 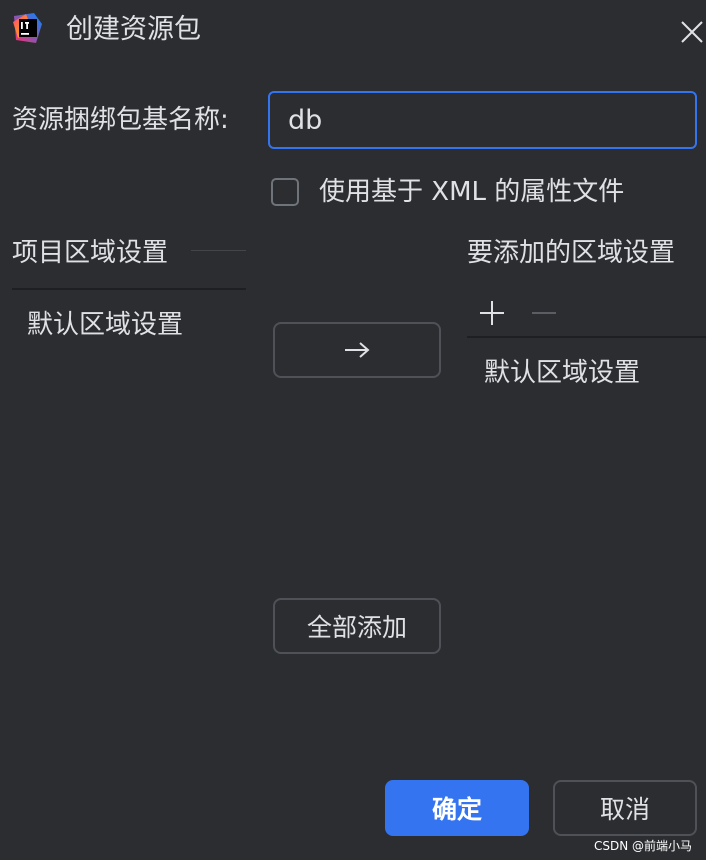 I want to click on csdn-watermark: CSDN @前端小马, so click(x=643, y=846).